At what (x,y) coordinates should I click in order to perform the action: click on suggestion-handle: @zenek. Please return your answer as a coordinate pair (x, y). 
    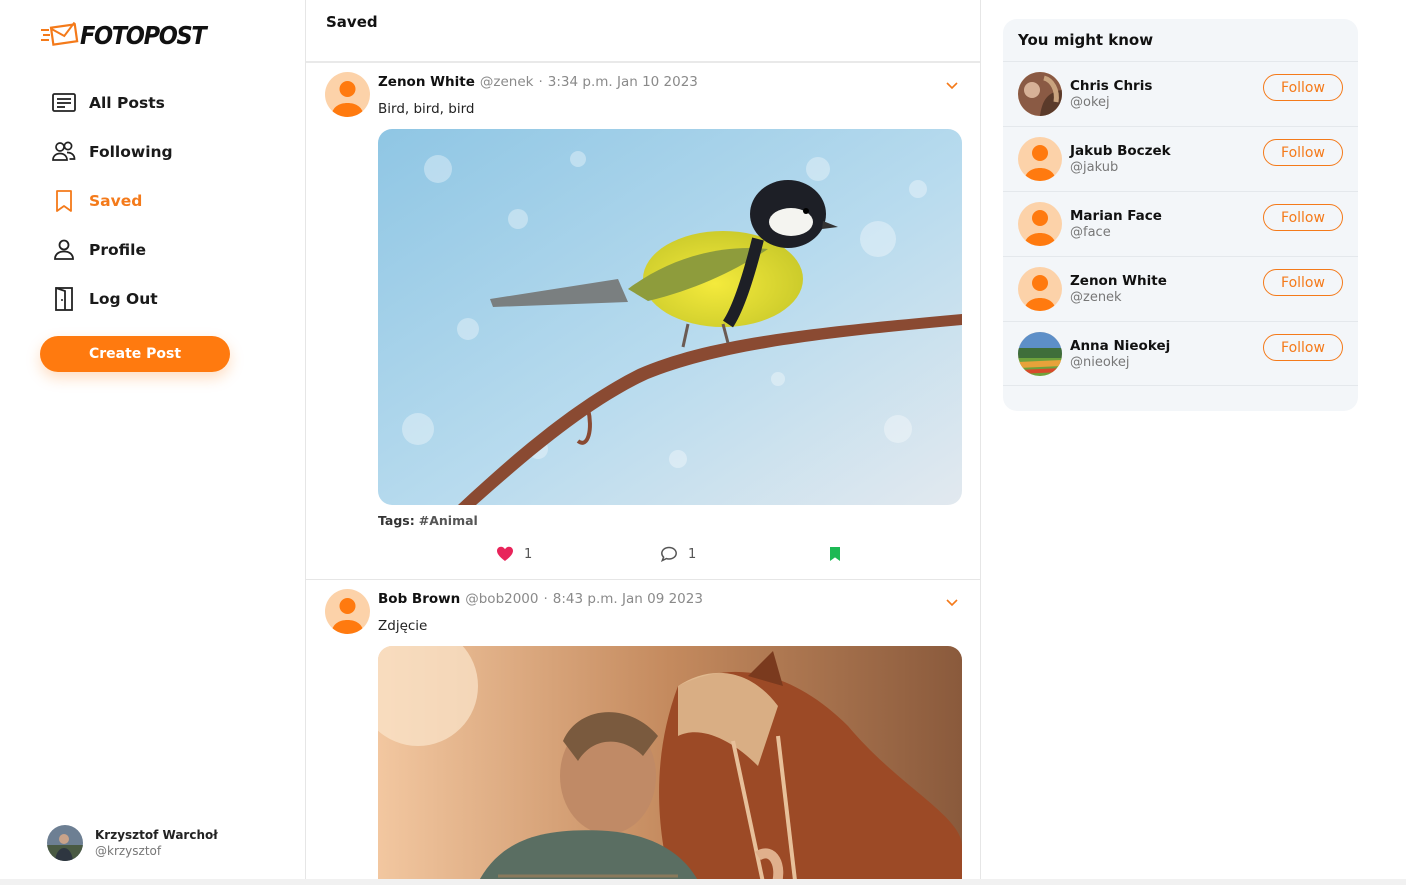
    Looking at the image, I should click on (1096, 297).